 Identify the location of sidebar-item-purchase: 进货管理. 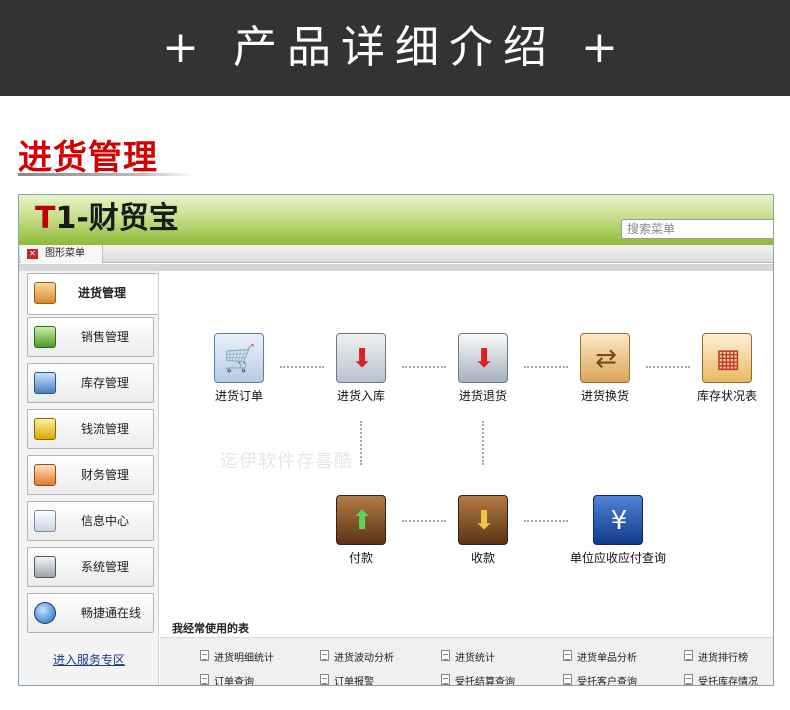
(92, 294).